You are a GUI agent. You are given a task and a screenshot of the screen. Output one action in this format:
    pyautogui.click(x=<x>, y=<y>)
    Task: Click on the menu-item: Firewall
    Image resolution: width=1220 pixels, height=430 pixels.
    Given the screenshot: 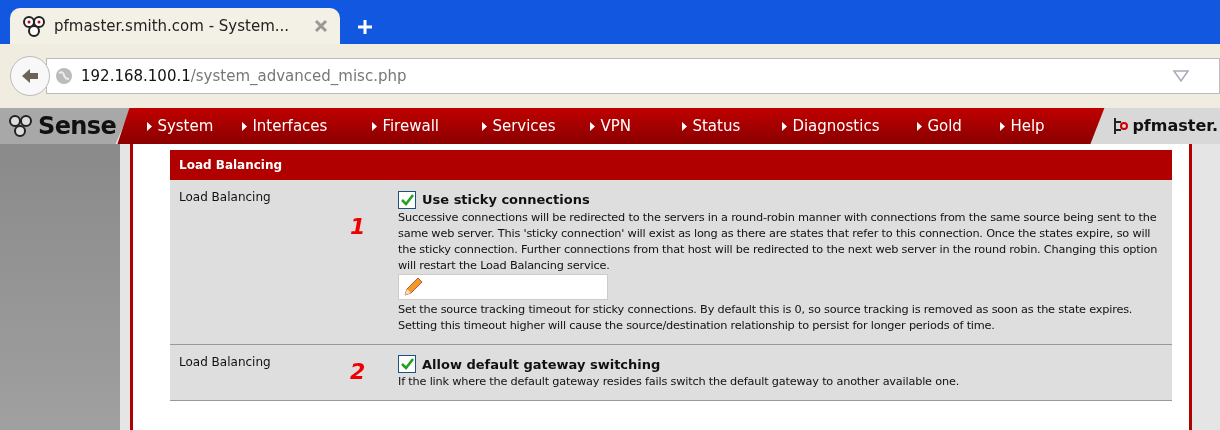 What is the action you would take?
    pyautogui.click(x=427, y=126)
    